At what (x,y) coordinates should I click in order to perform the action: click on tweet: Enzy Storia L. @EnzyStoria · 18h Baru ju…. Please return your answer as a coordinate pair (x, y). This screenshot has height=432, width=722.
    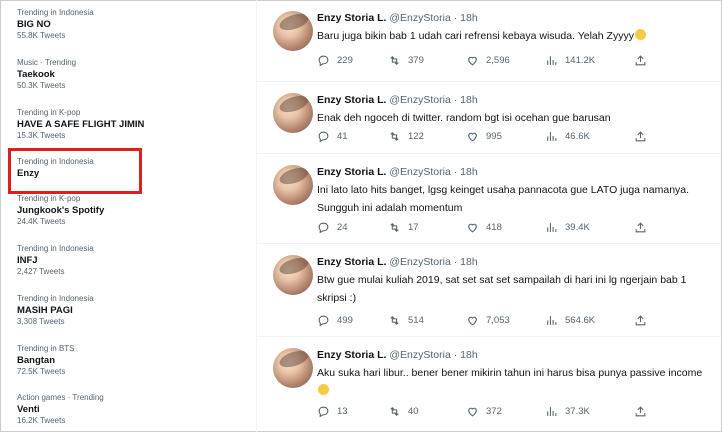
    Looking at the image, I should click on (489, 41).